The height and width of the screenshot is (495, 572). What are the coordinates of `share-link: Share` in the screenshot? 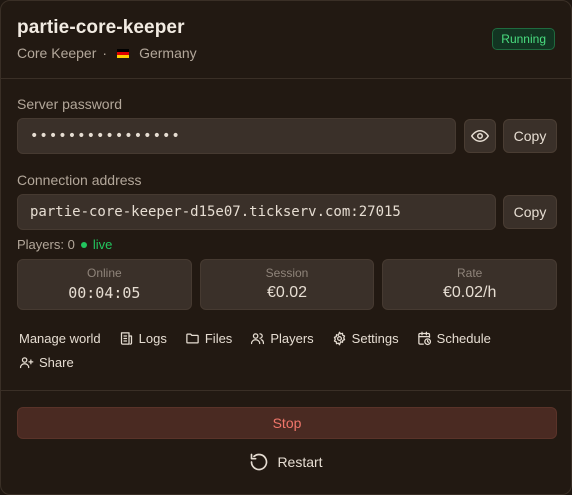 It's located at (46, 362).